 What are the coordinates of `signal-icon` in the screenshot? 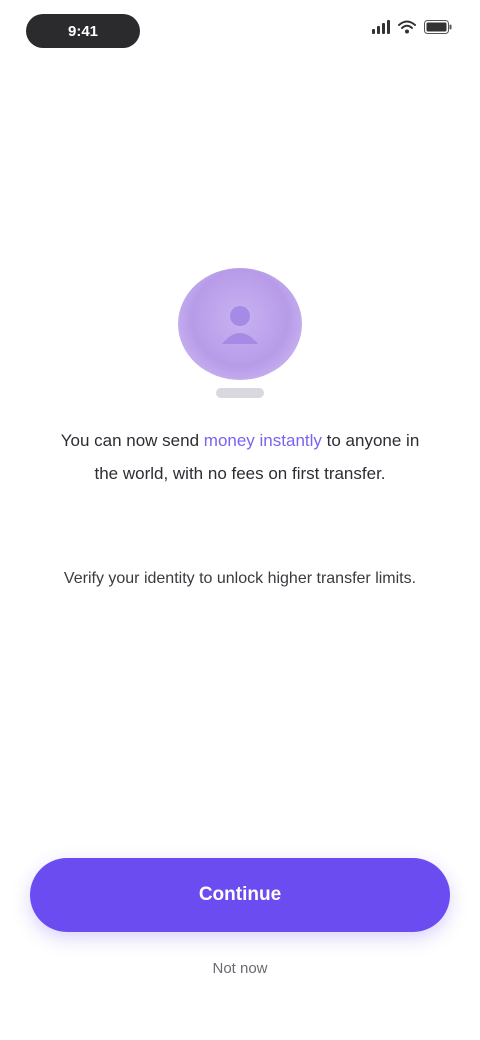 It's located at (381, 27).